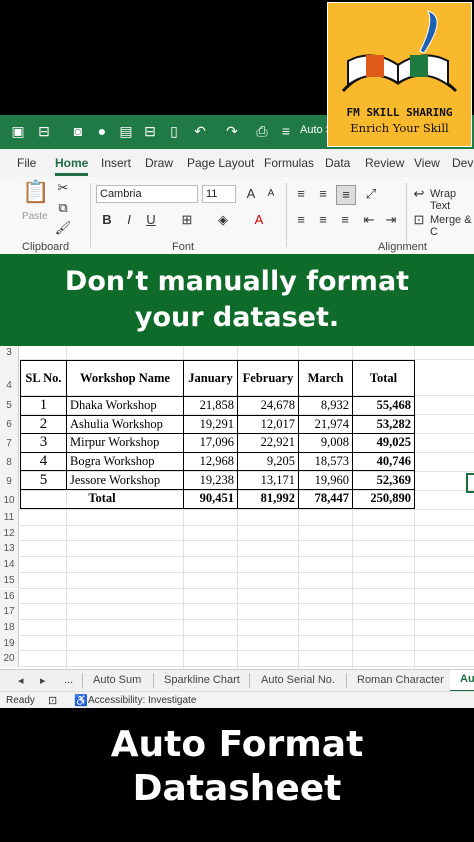 This screenshot has height=842, width=474. I want to click on borders-icon: ⊞, so click(187, 220).